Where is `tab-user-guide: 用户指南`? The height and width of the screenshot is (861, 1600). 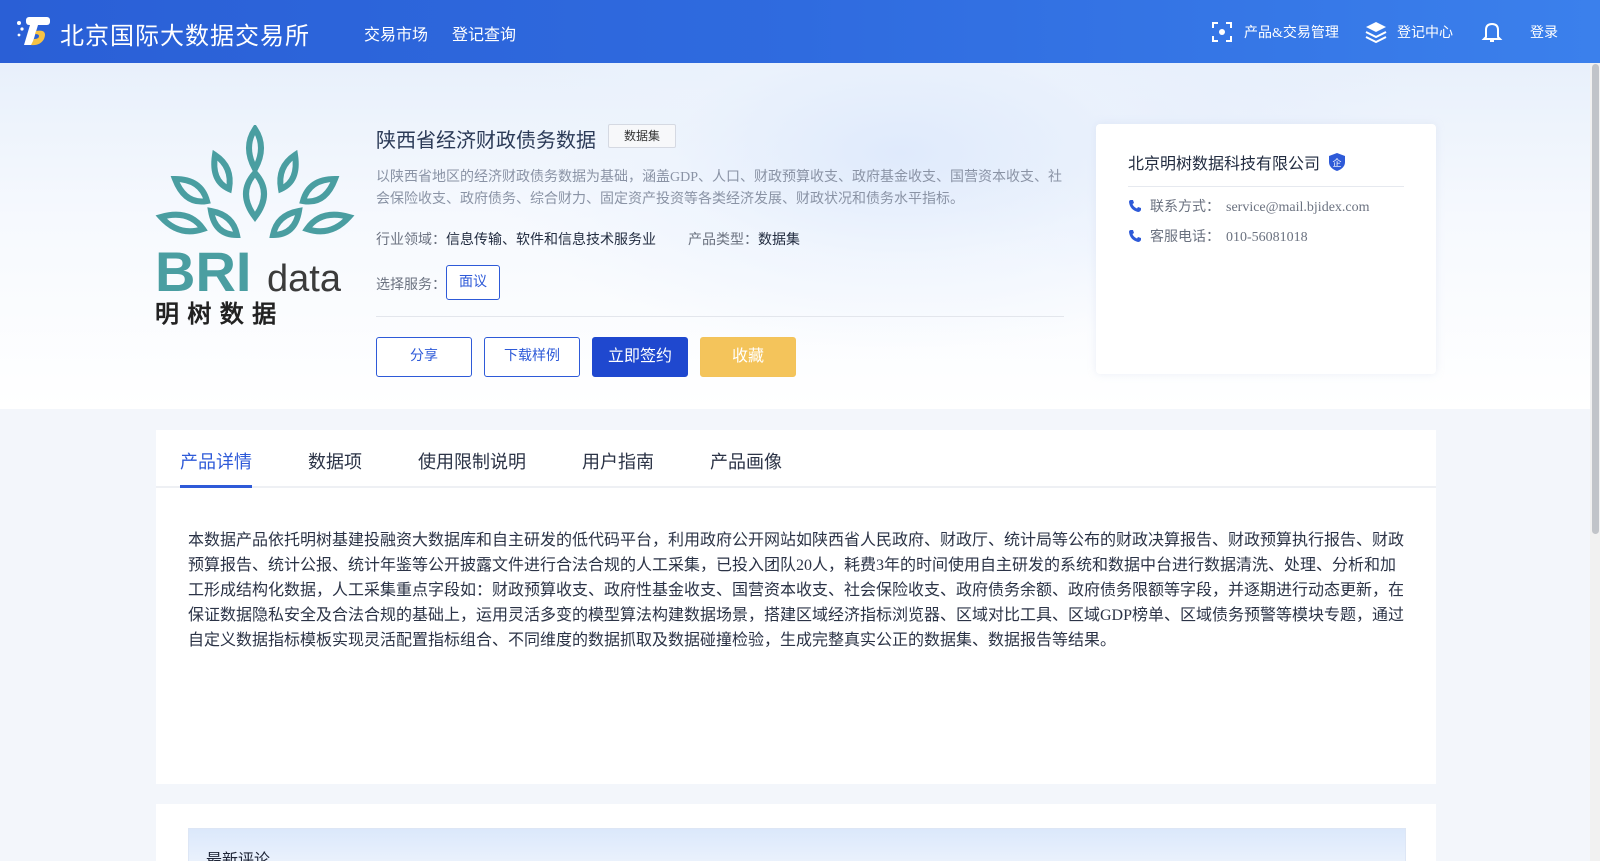
tab-user-guide: 用户指南 is located at coordinates (618, 461).